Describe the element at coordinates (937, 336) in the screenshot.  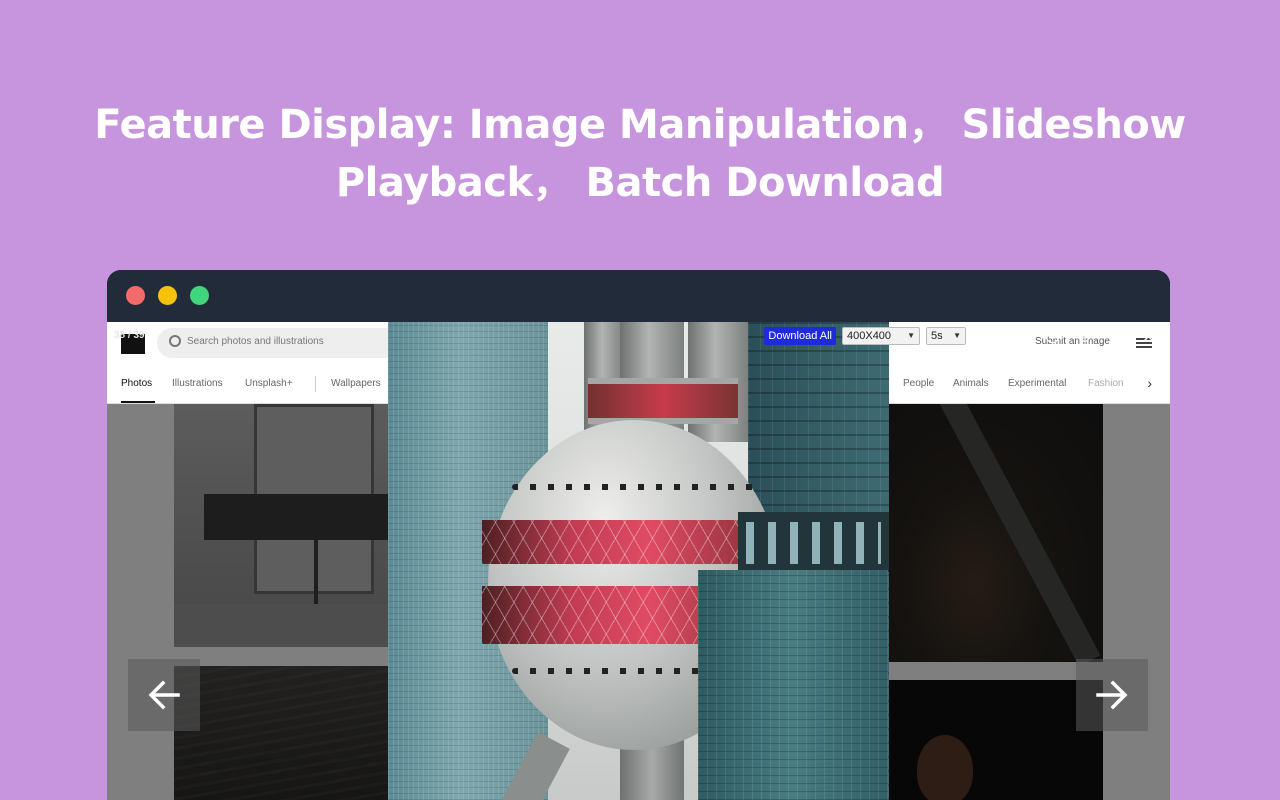
I see `interval-select-value: 5s` at that location.